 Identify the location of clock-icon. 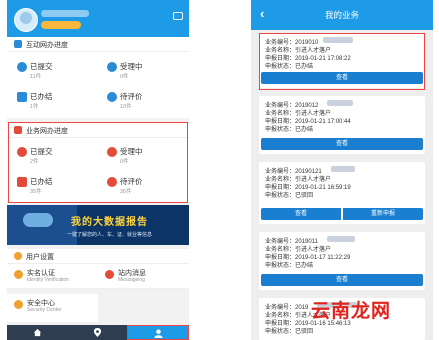
(112, 67).